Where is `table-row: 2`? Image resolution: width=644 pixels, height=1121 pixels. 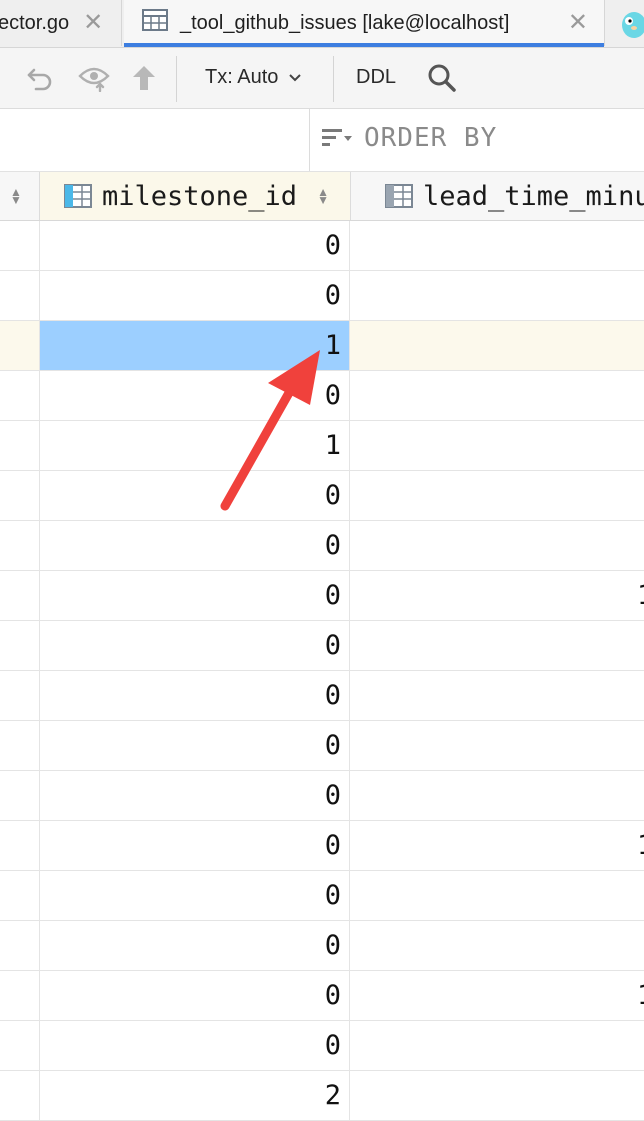 table-row: 2 is located at coordinates (322, 1096).